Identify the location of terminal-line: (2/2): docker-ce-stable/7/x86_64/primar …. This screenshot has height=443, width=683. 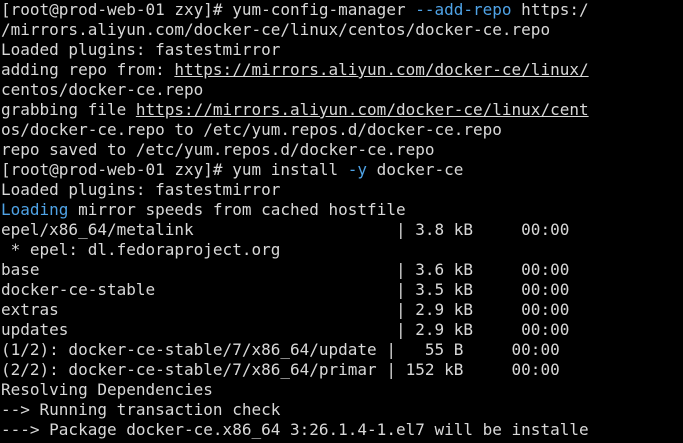
(342, 370).